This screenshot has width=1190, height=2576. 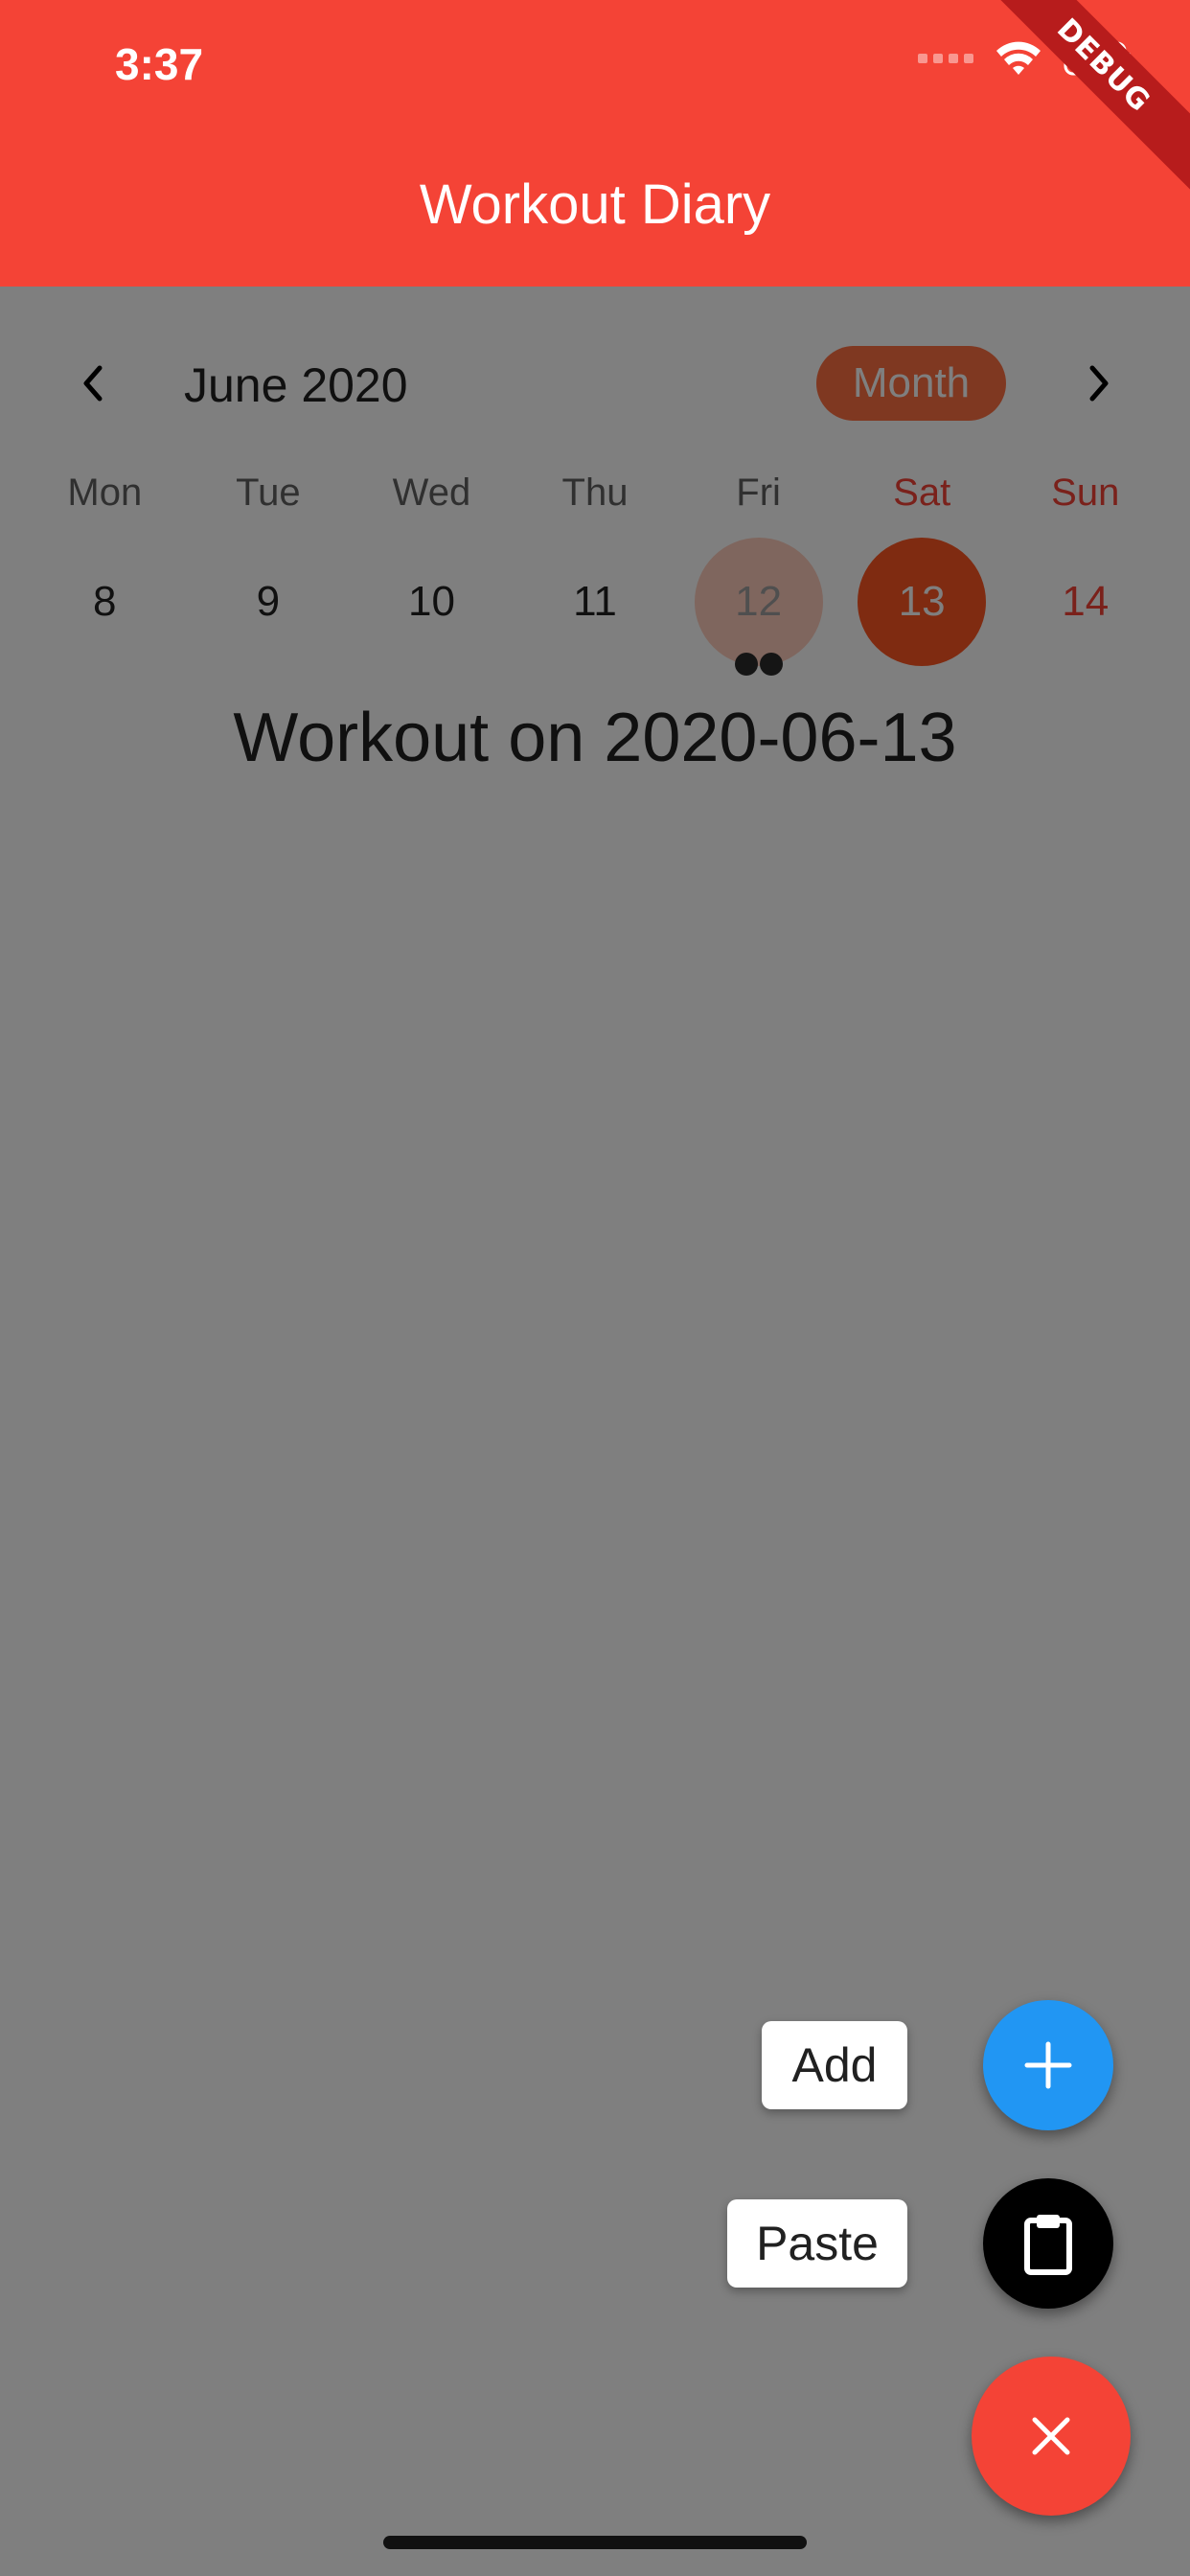 I want to click on close-icon, so click(x=1051, y=2436).